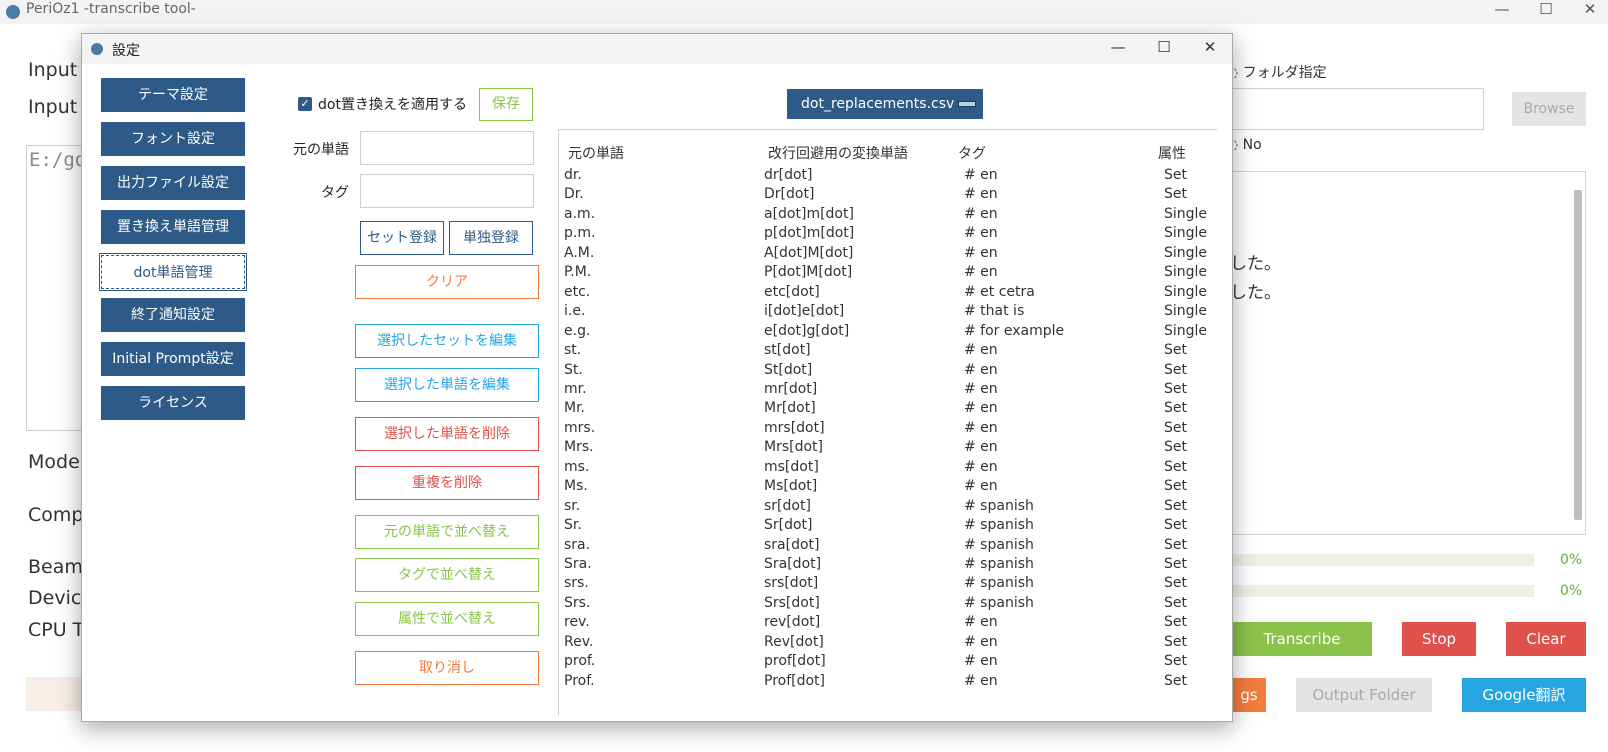 The width and height of the screenshot is (1608, 752). What do you see at coordinates (888, 508) in the screenshot?
I see `table-row: sr. sr[dot] # spanish Set` at bounding box center [888, 508].